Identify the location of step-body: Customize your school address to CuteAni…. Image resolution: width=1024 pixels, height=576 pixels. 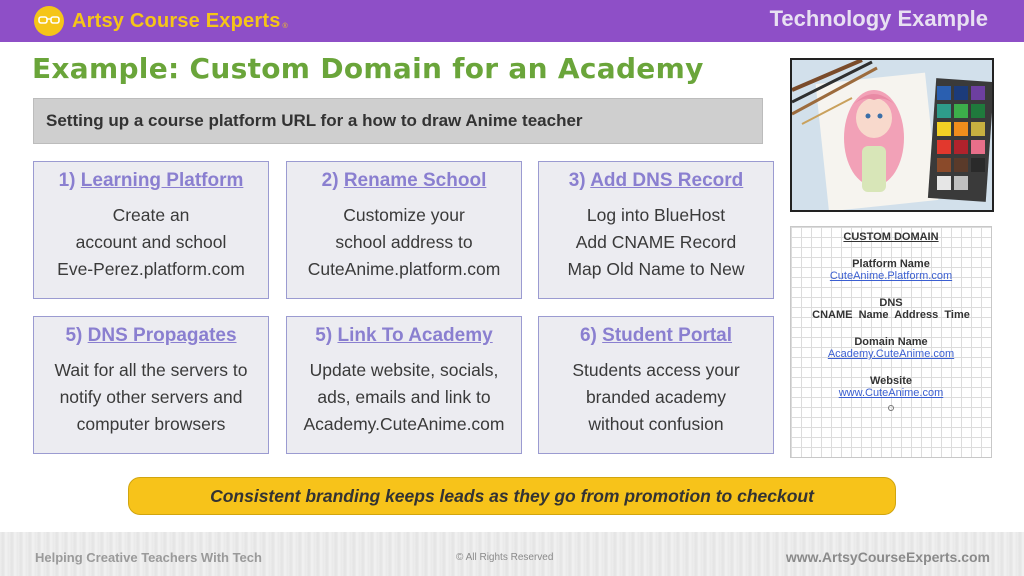
(404, 242).